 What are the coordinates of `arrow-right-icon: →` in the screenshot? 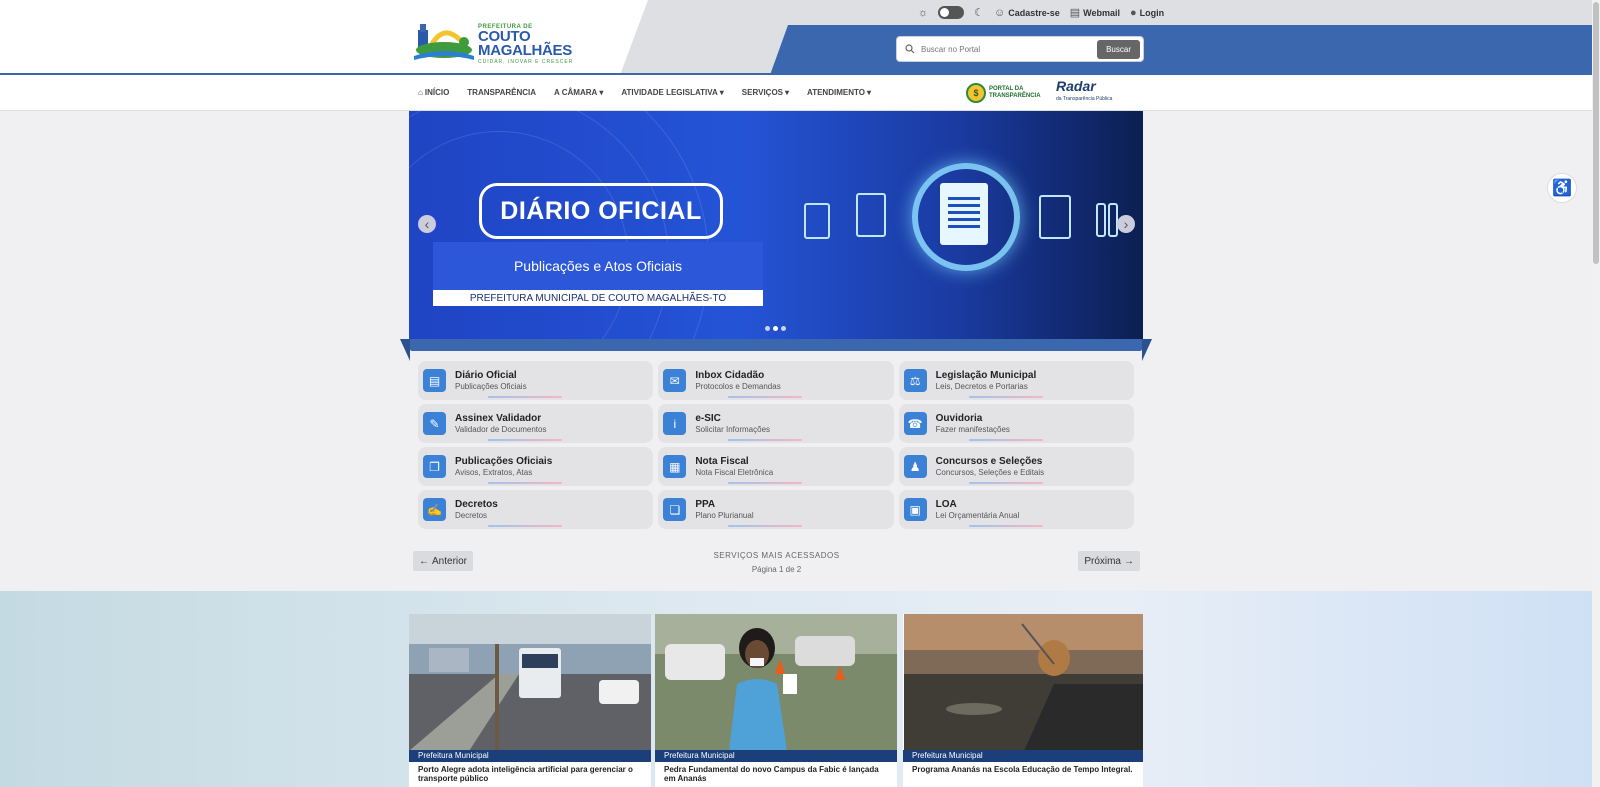 It's located at (1129, 561).